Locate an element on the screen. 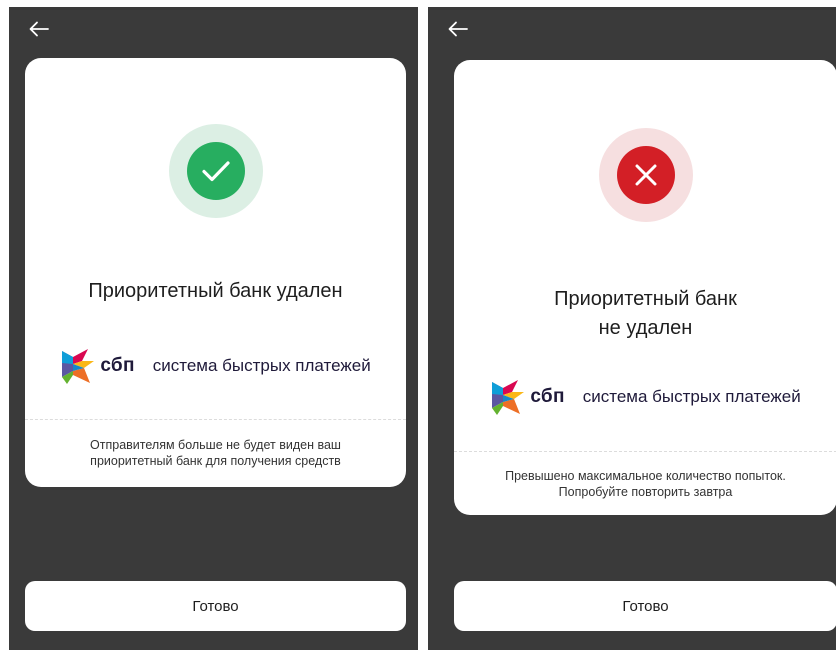 This screenshot has width=836, height=650. result-title-line: не удален is located at coordinates (645, 328).